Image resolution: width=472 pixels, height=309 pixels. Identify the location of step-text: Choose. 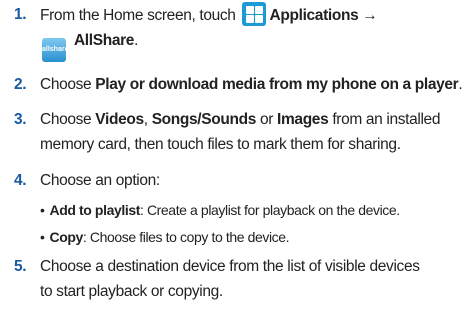
(66, 84).